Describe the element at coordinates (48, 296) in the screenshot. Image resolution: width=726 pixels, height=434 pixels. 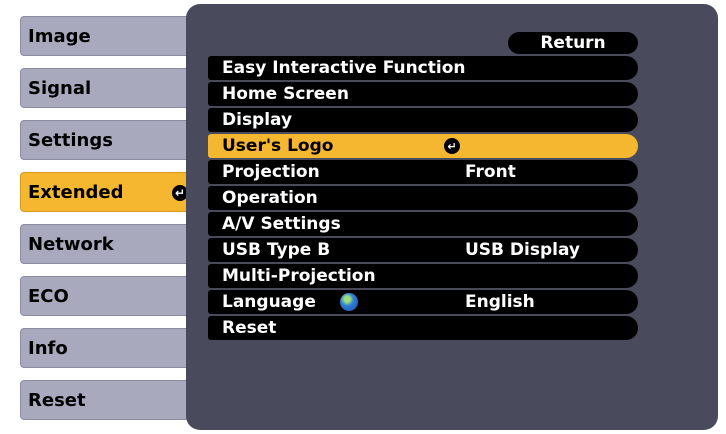
I see `tab-label: ECO` at that location.